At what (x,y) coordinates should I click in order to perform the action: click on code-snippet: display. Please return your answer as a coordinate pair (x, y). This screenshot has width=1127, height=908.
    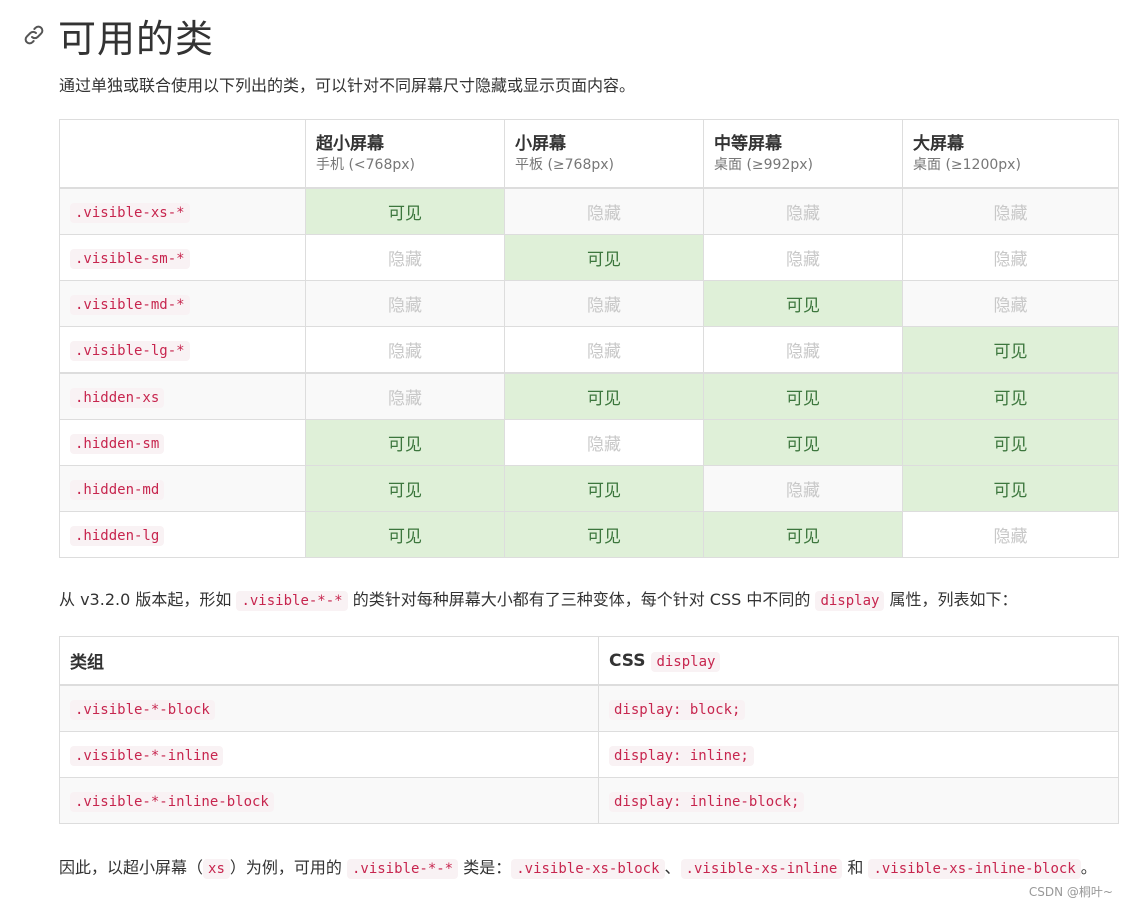
    Looking at the image, I should click on (850, 601).